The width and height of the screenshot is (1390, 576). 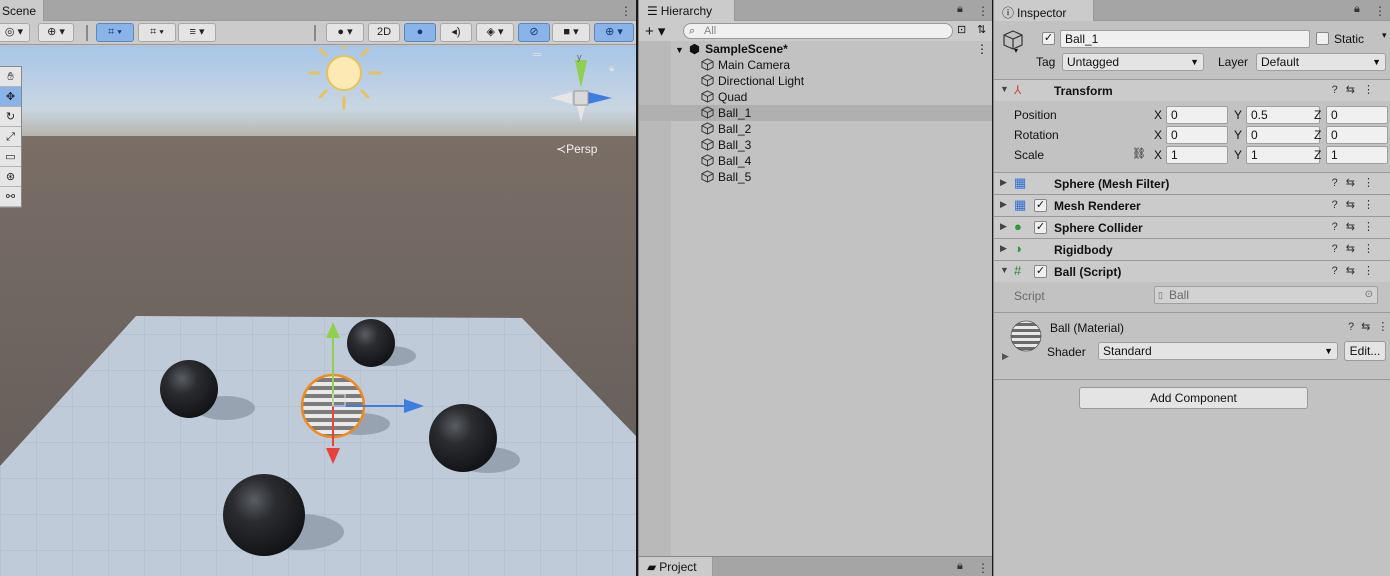 What do you see at coordinates (1357, 115) in the screenshot?
I see `position-z-field: 0` at bounding box center [1357, 115].